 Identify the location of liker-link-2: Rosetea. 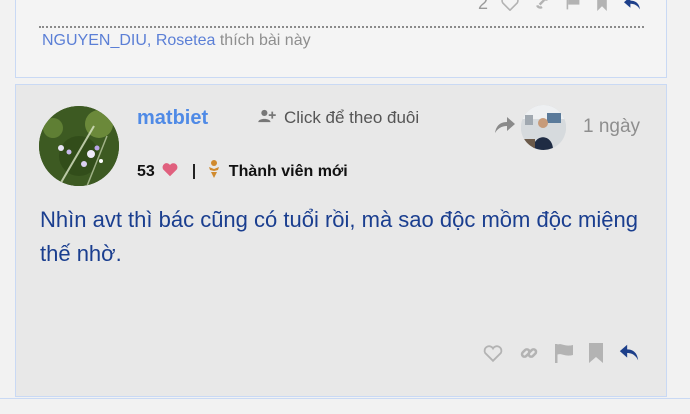
(186, 40).